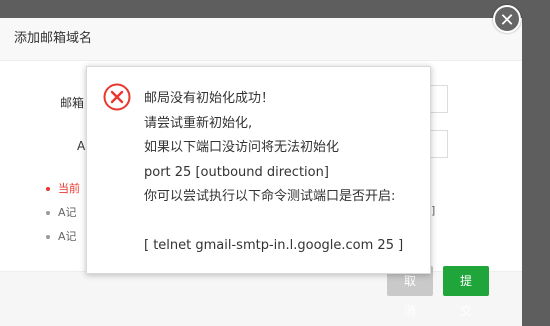  What do you see at coordinates (242, 147) in the screenshot?
I see `alert-line: 如果以下端口没访问将无法初始化` at bounding box center [242, 147].